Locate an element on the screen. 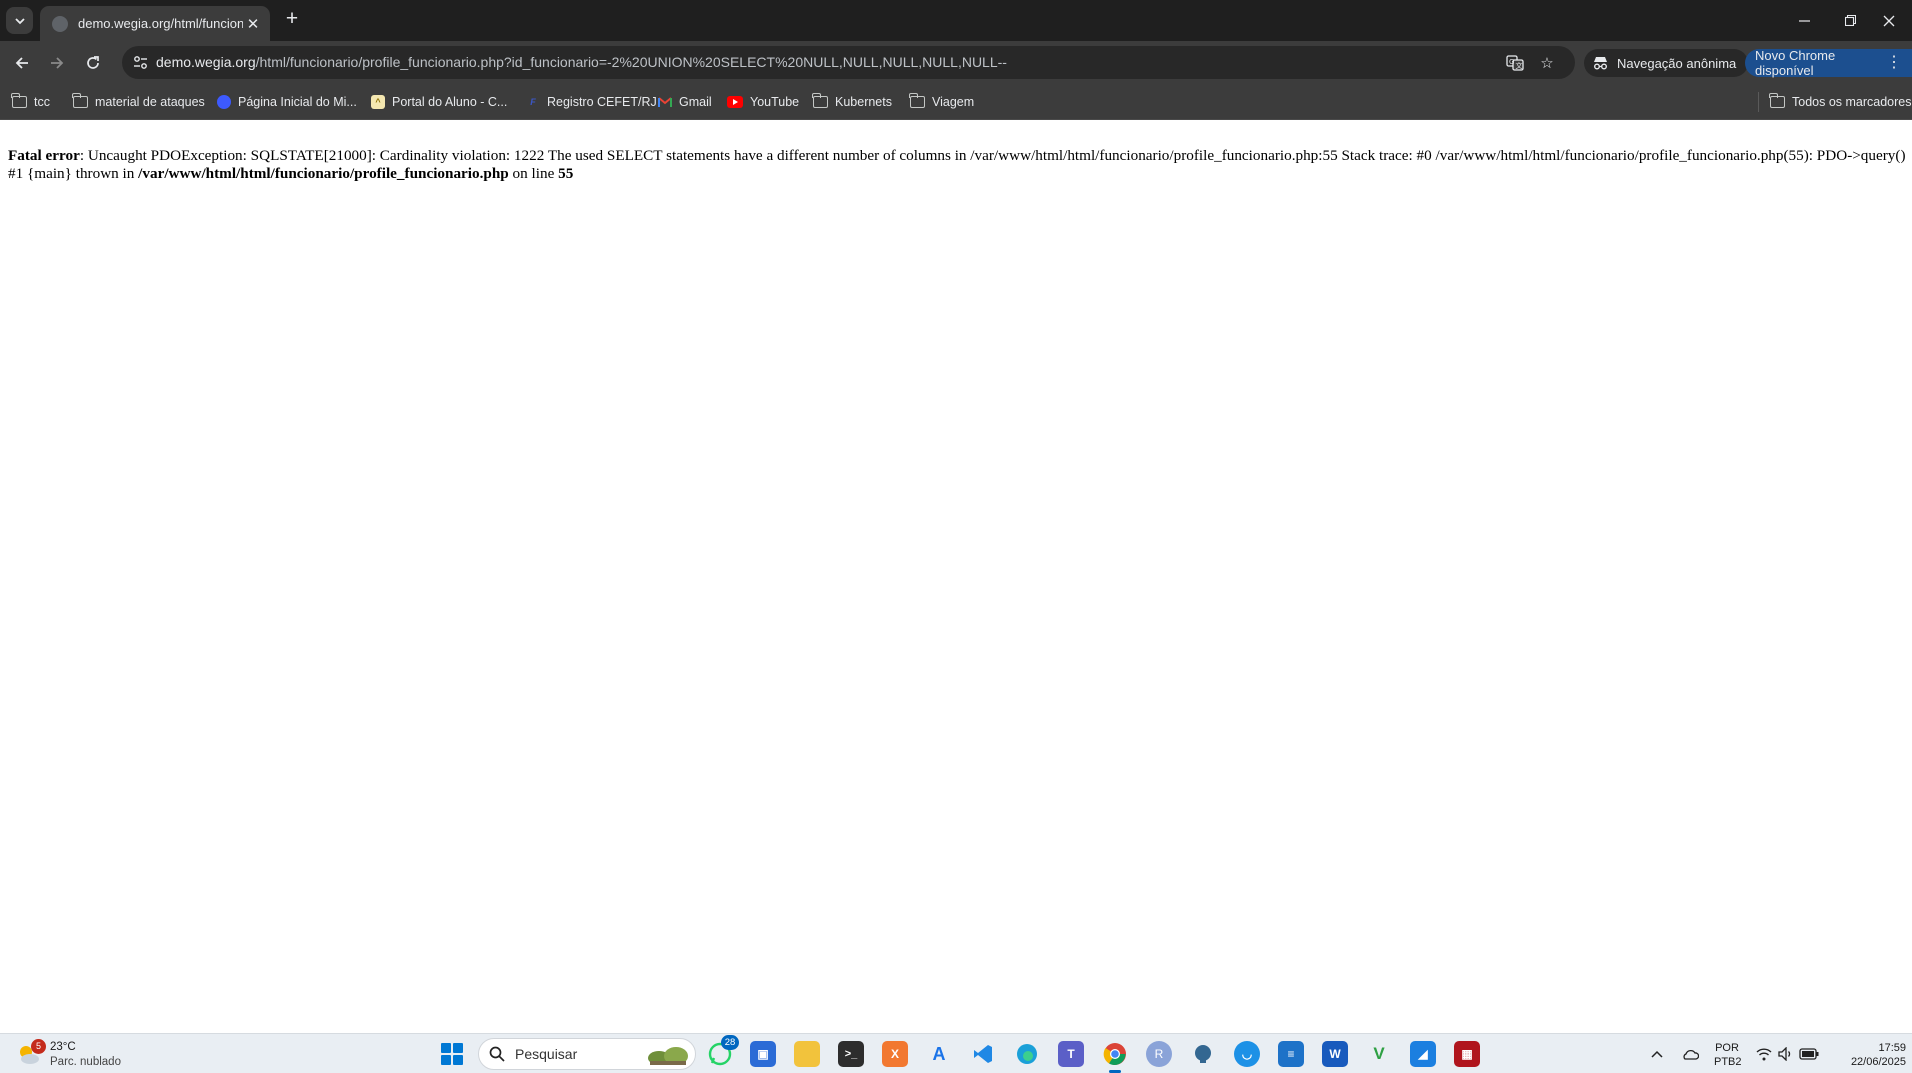  reload-button is located at coordinates (93, 63).